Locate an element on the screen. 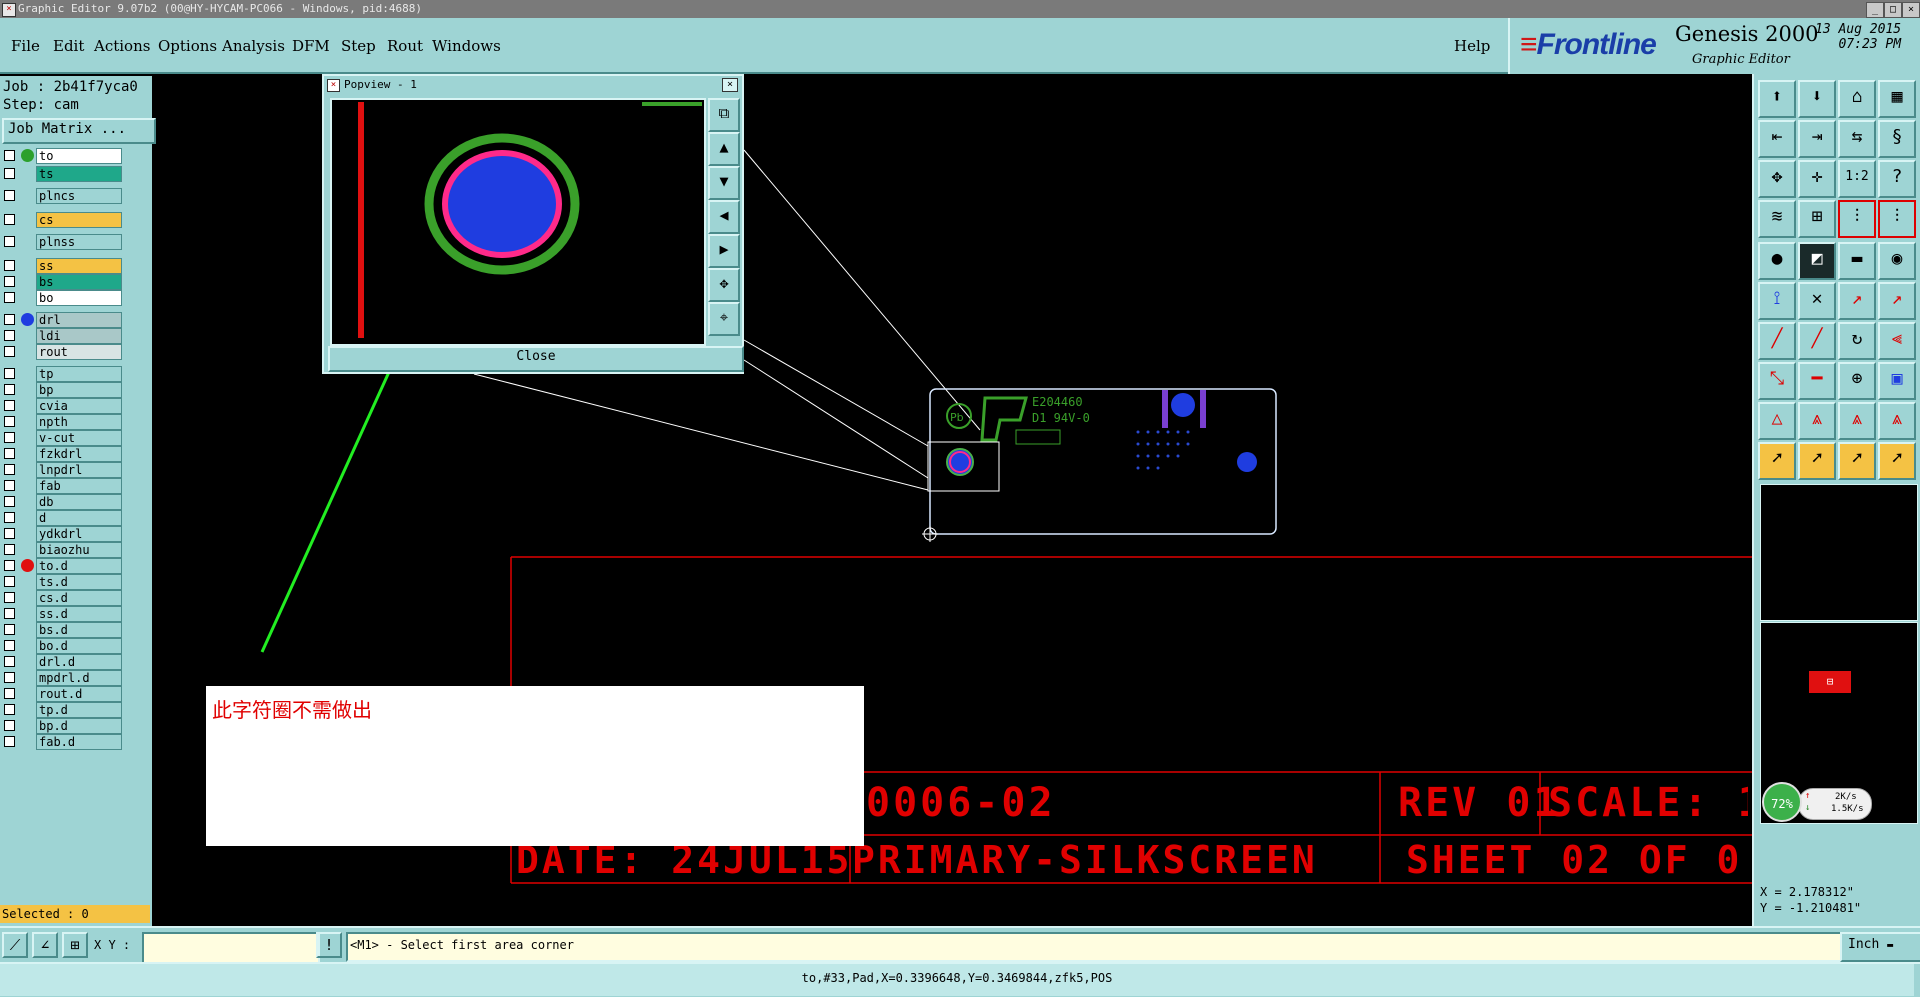 The width and height of the screenshot is (1920, 997). add-pad-icon: ● is located at coordinates (1777, 261).